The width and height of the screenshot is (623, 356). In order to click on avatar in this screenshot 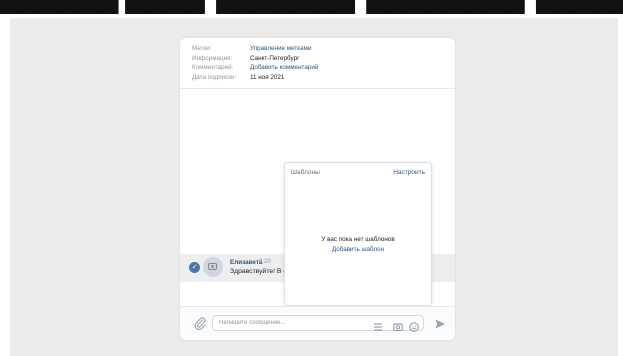, I will do `click(213, 267)`.